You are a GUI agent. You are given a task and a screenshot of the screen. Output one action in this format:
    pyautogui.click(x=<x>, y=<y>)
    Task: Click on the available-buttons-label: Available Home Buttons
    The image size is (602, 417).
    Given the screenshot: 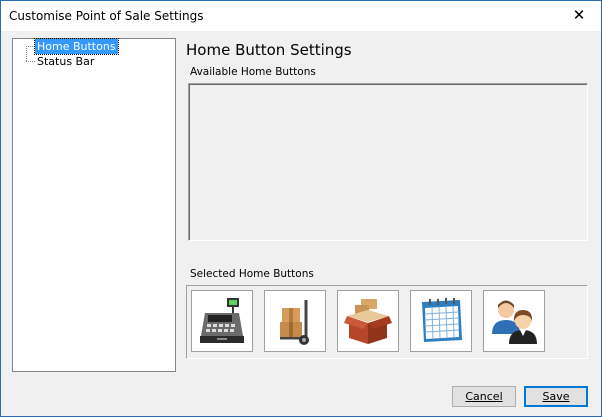 What is the action you would take?
    pyautogui.click(x=253, y=72)
    